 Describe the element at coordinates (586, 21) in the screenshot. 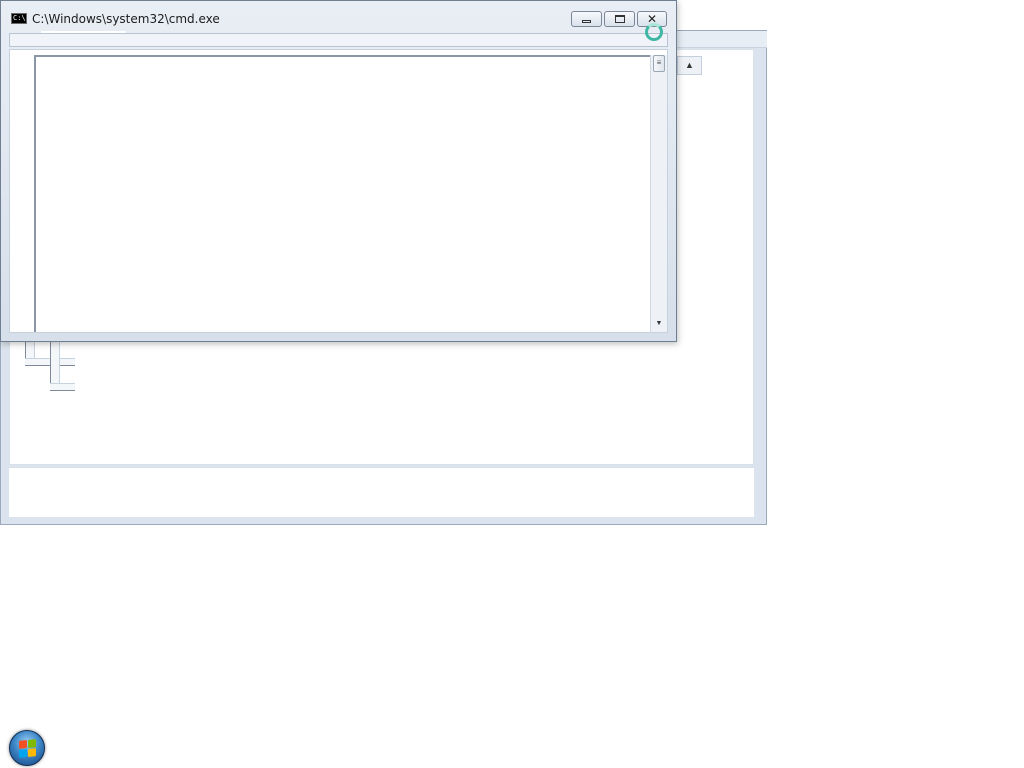

I see `minimize-icon` at that location.